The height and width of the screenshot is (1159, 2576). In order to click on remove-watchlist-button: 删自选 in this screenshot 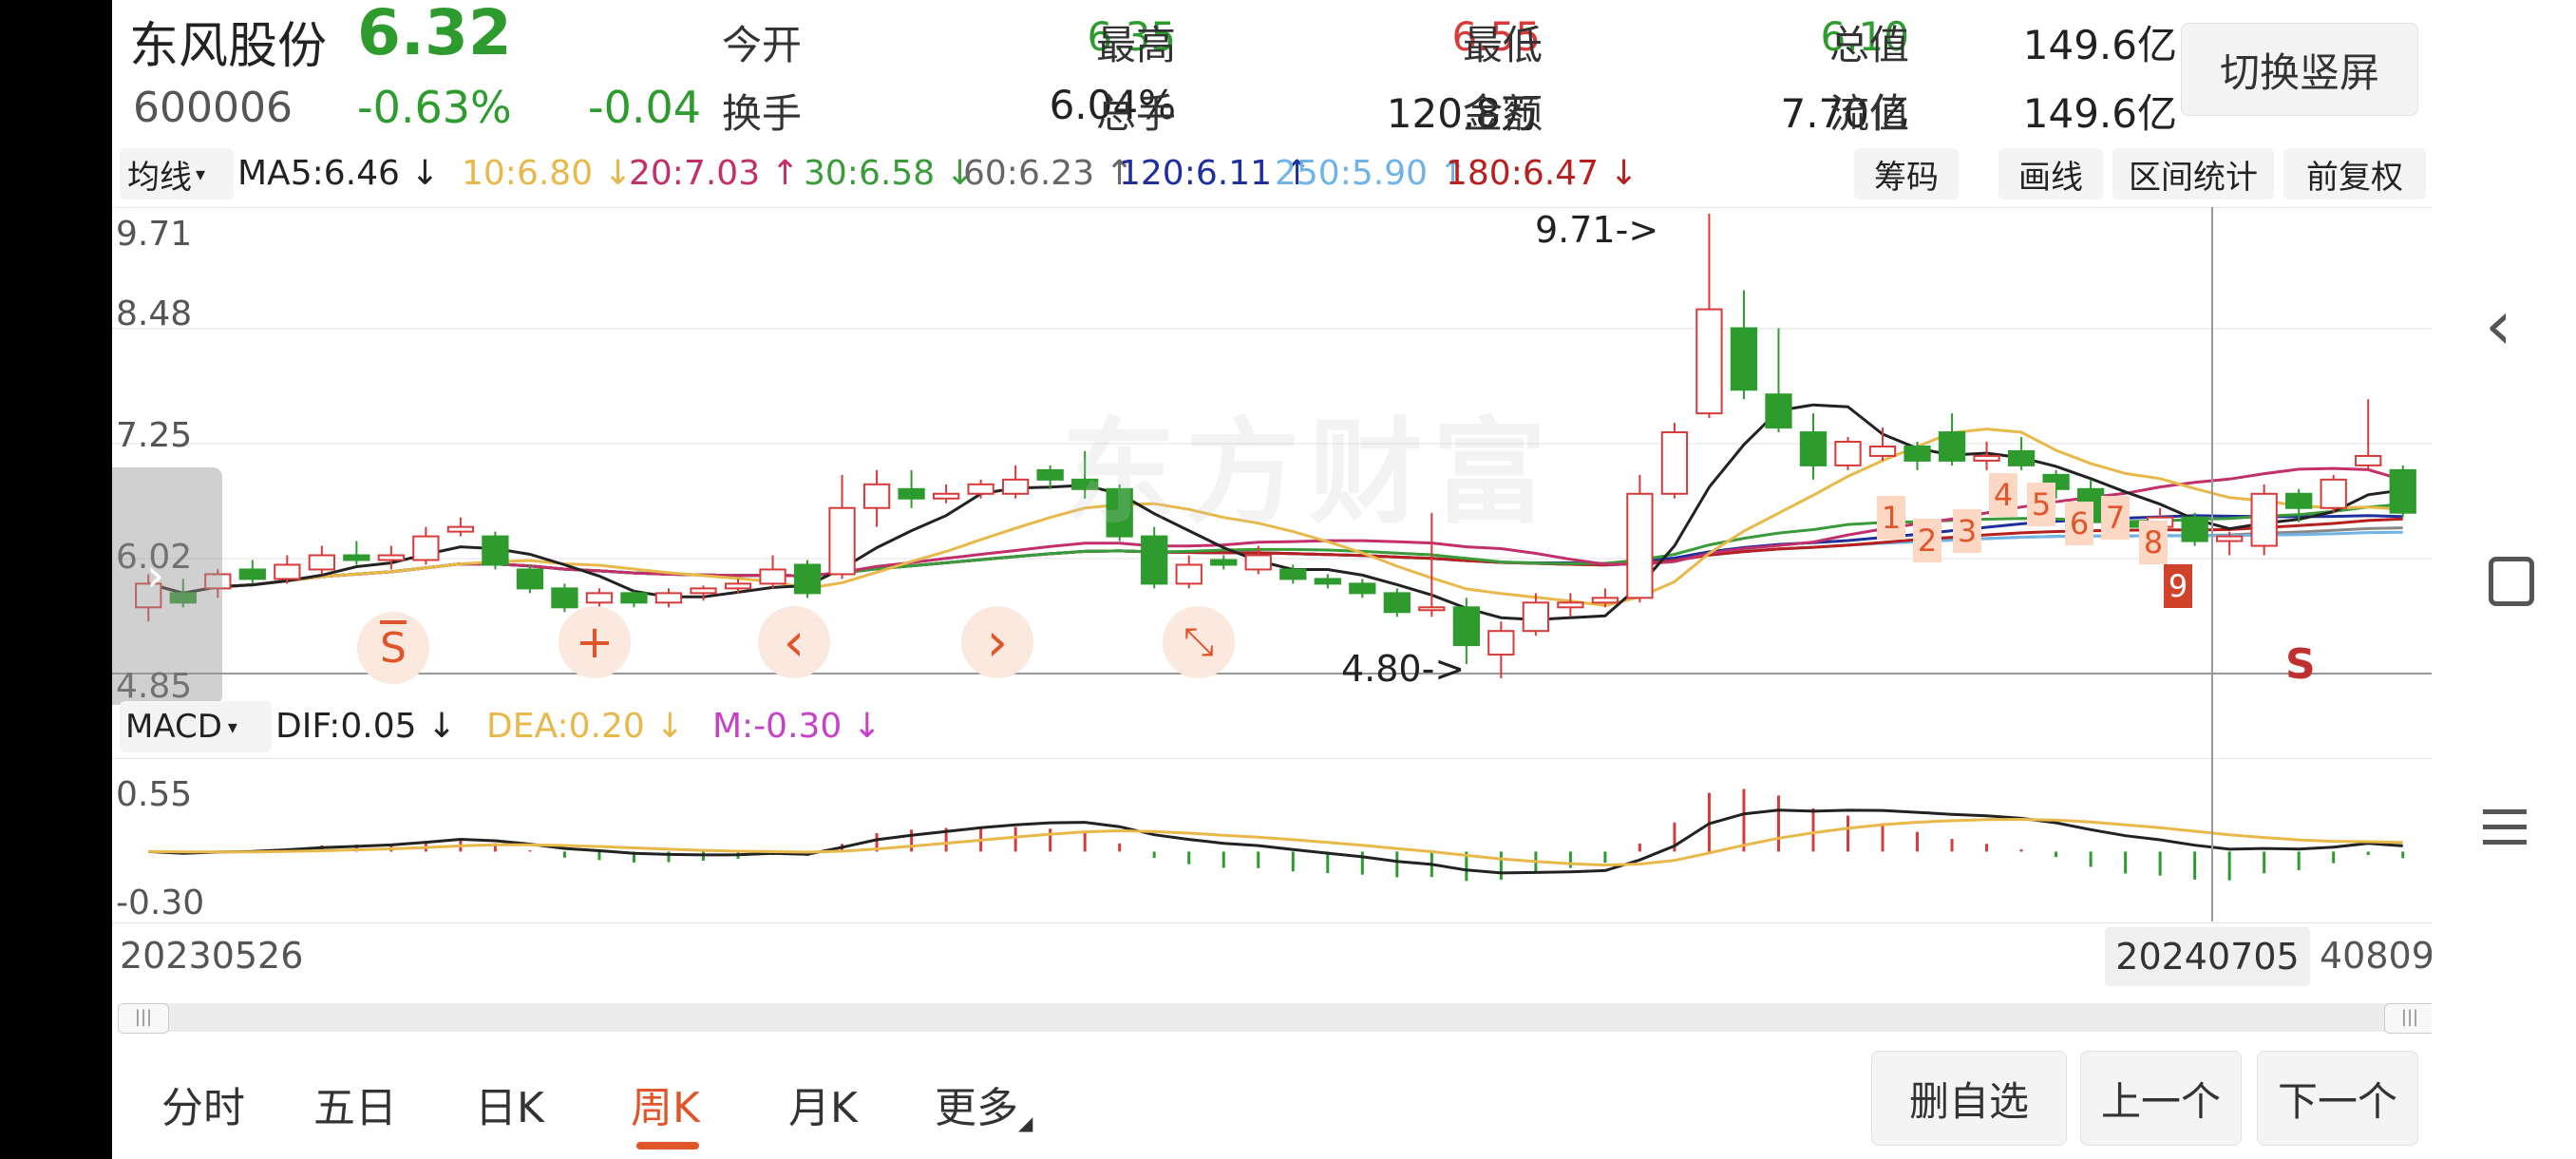, I will do `click(1969, 1098)`.